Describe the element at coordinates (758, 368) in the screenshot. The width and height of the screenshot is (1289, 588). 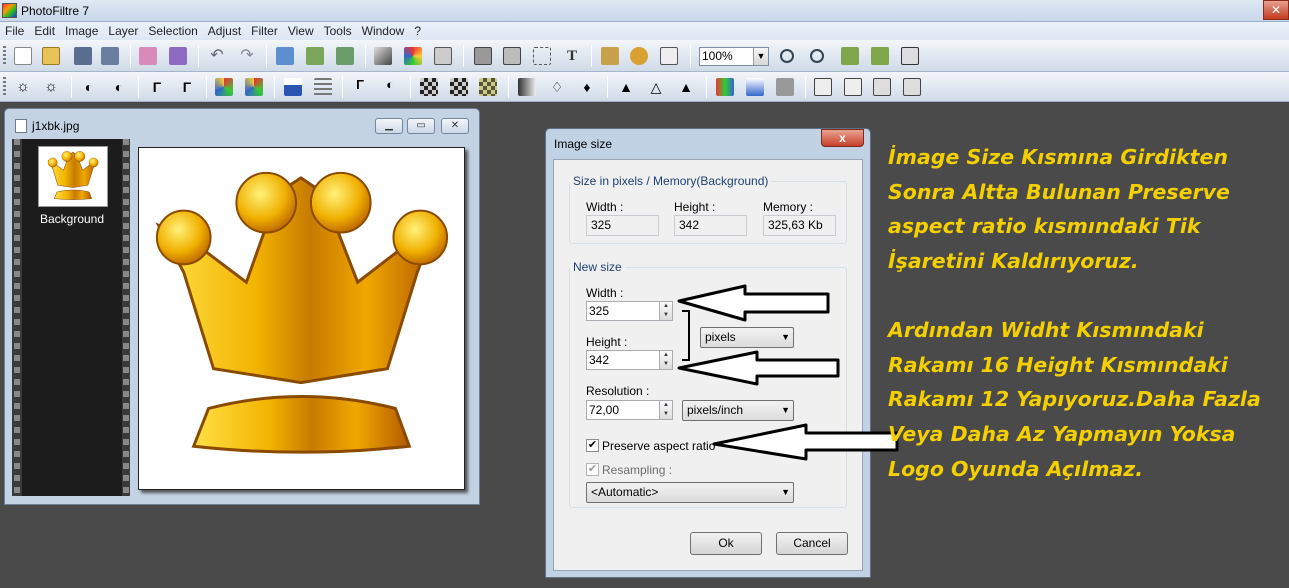
I see `arrow-height` at that location.